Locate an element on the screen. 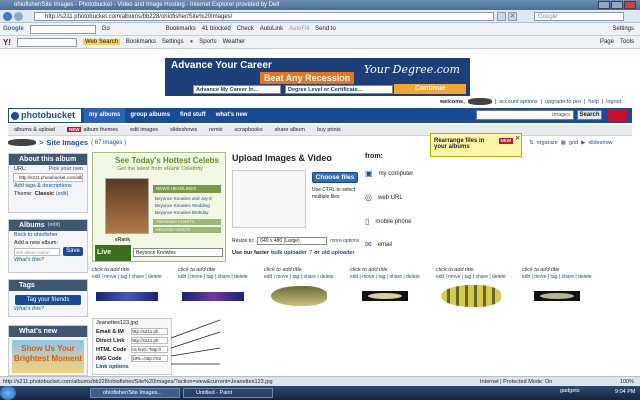  back-icon is located at coordinates (7, 16).